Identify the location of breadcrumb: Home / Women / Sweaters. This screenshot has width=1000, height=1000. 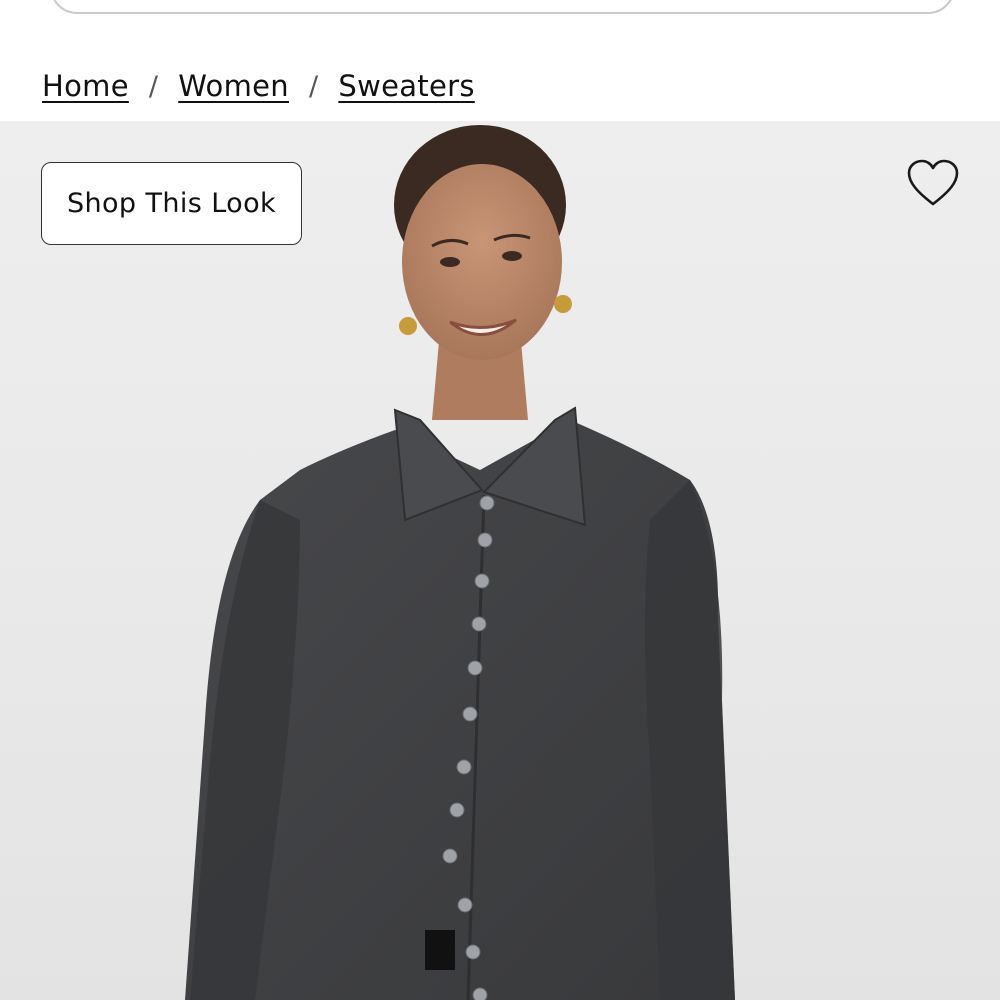
(258, 86).